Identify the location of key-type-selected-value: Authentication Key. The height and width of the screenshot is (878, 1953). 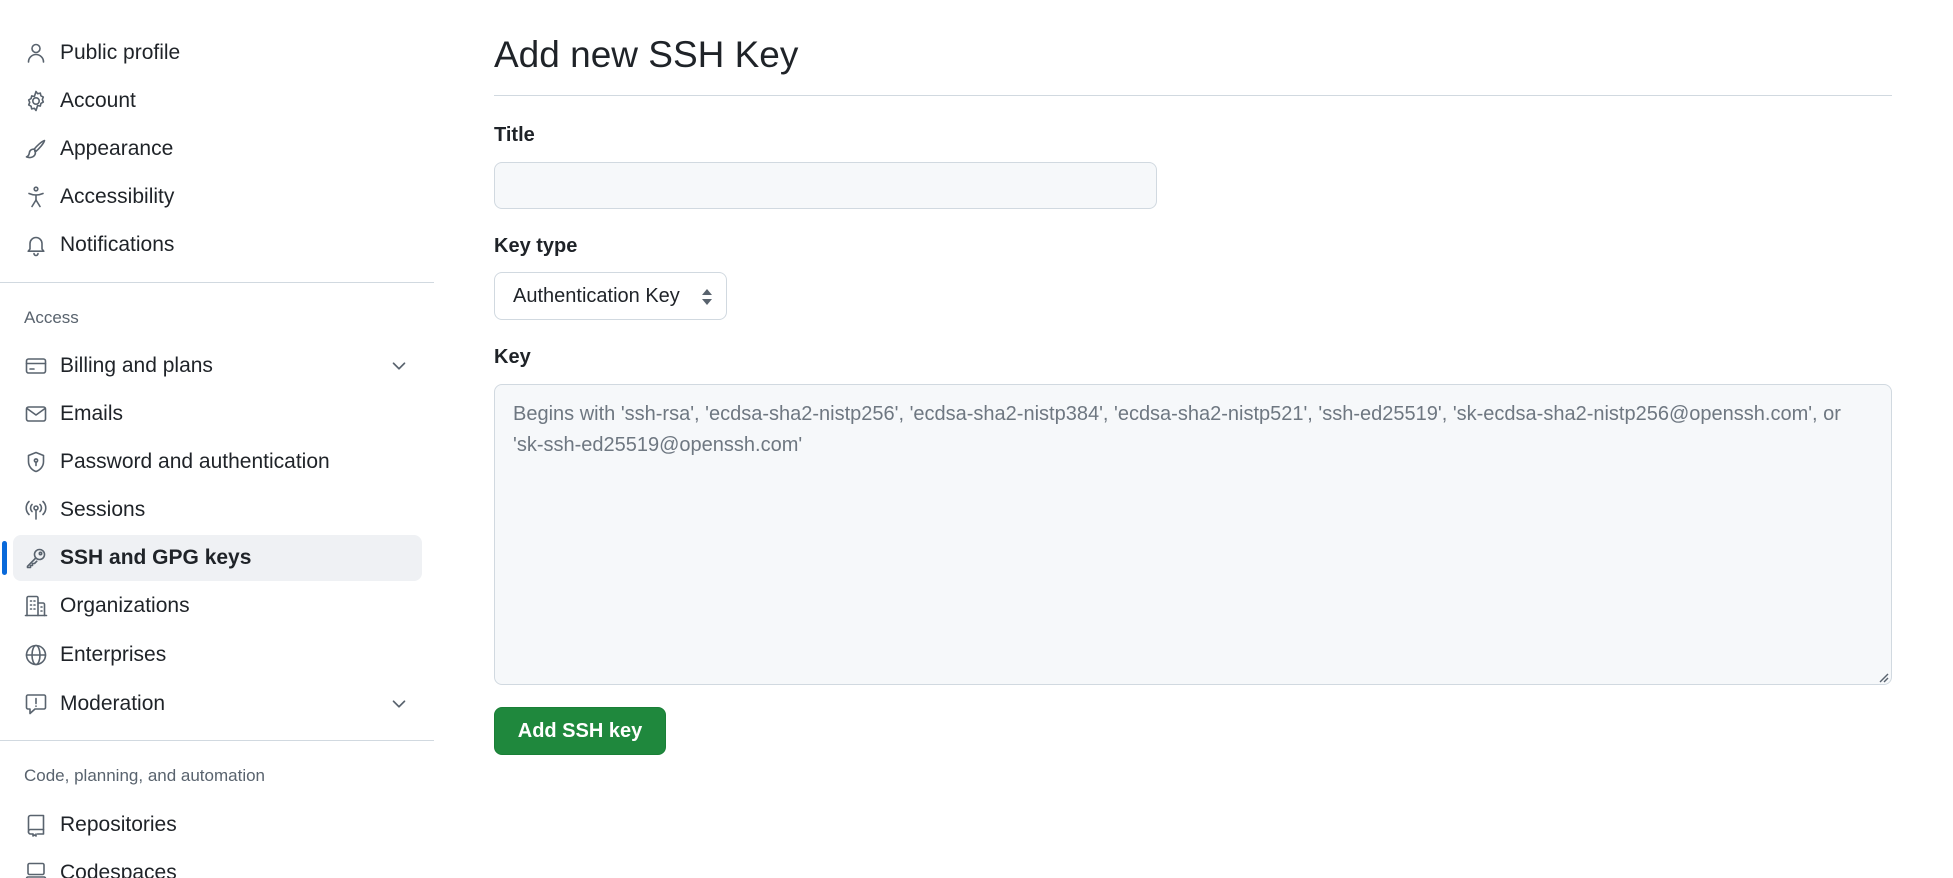
(596, 295).